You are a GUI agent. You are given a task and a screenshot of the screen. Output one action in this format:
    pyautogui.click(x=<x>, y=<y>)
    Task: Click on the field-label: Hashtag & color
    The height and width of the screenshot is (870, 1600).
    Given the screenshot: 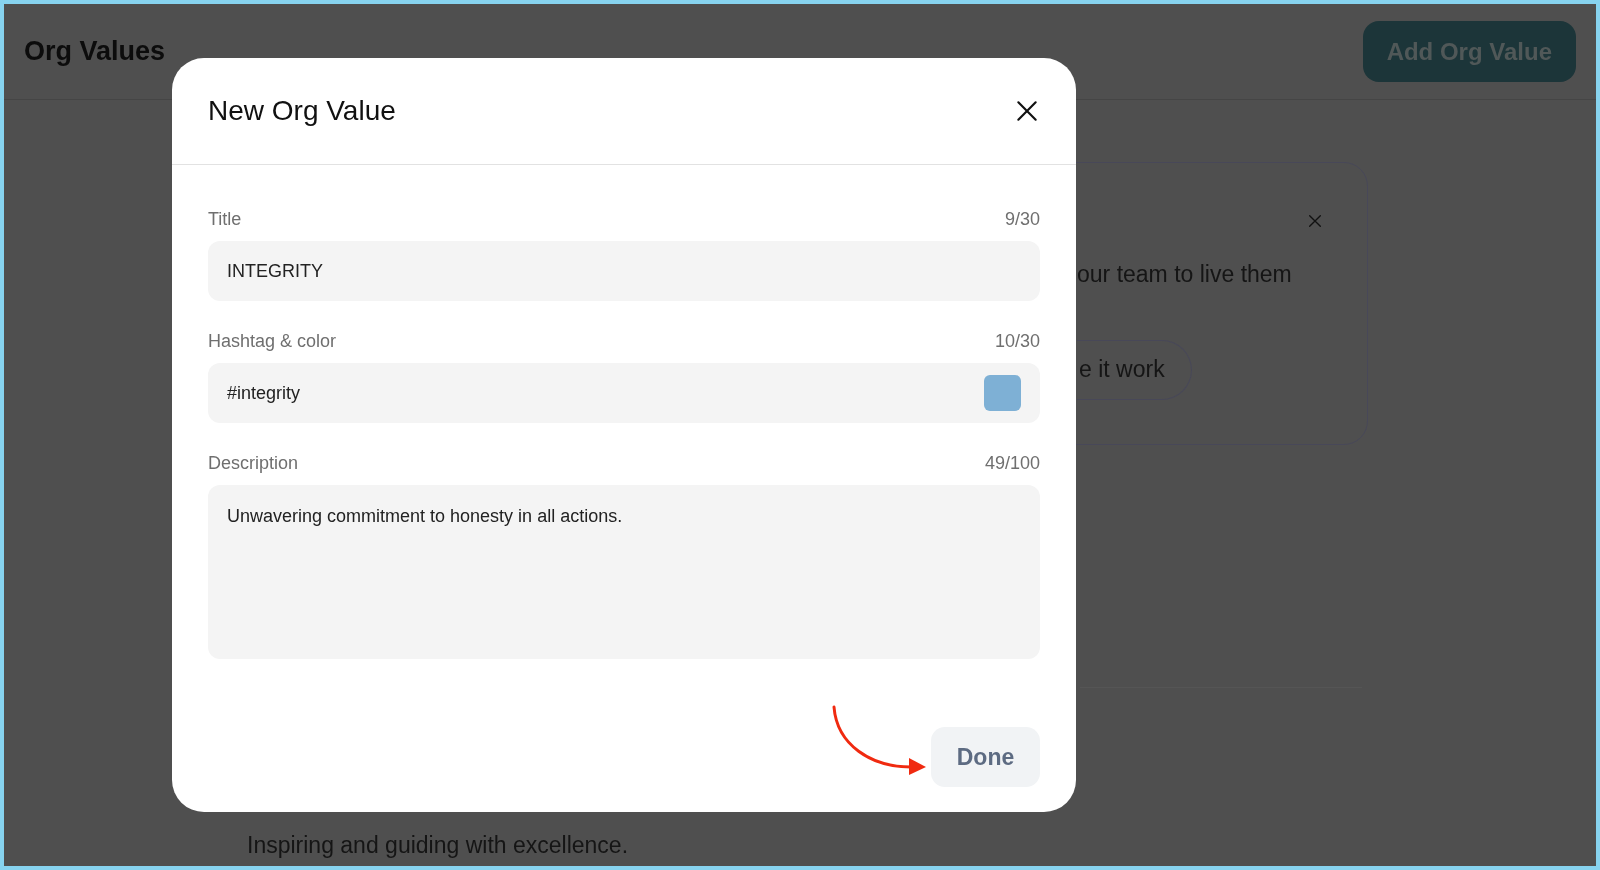 What is the action you would take?
    pyautogui.click(x=272, y=341)
    